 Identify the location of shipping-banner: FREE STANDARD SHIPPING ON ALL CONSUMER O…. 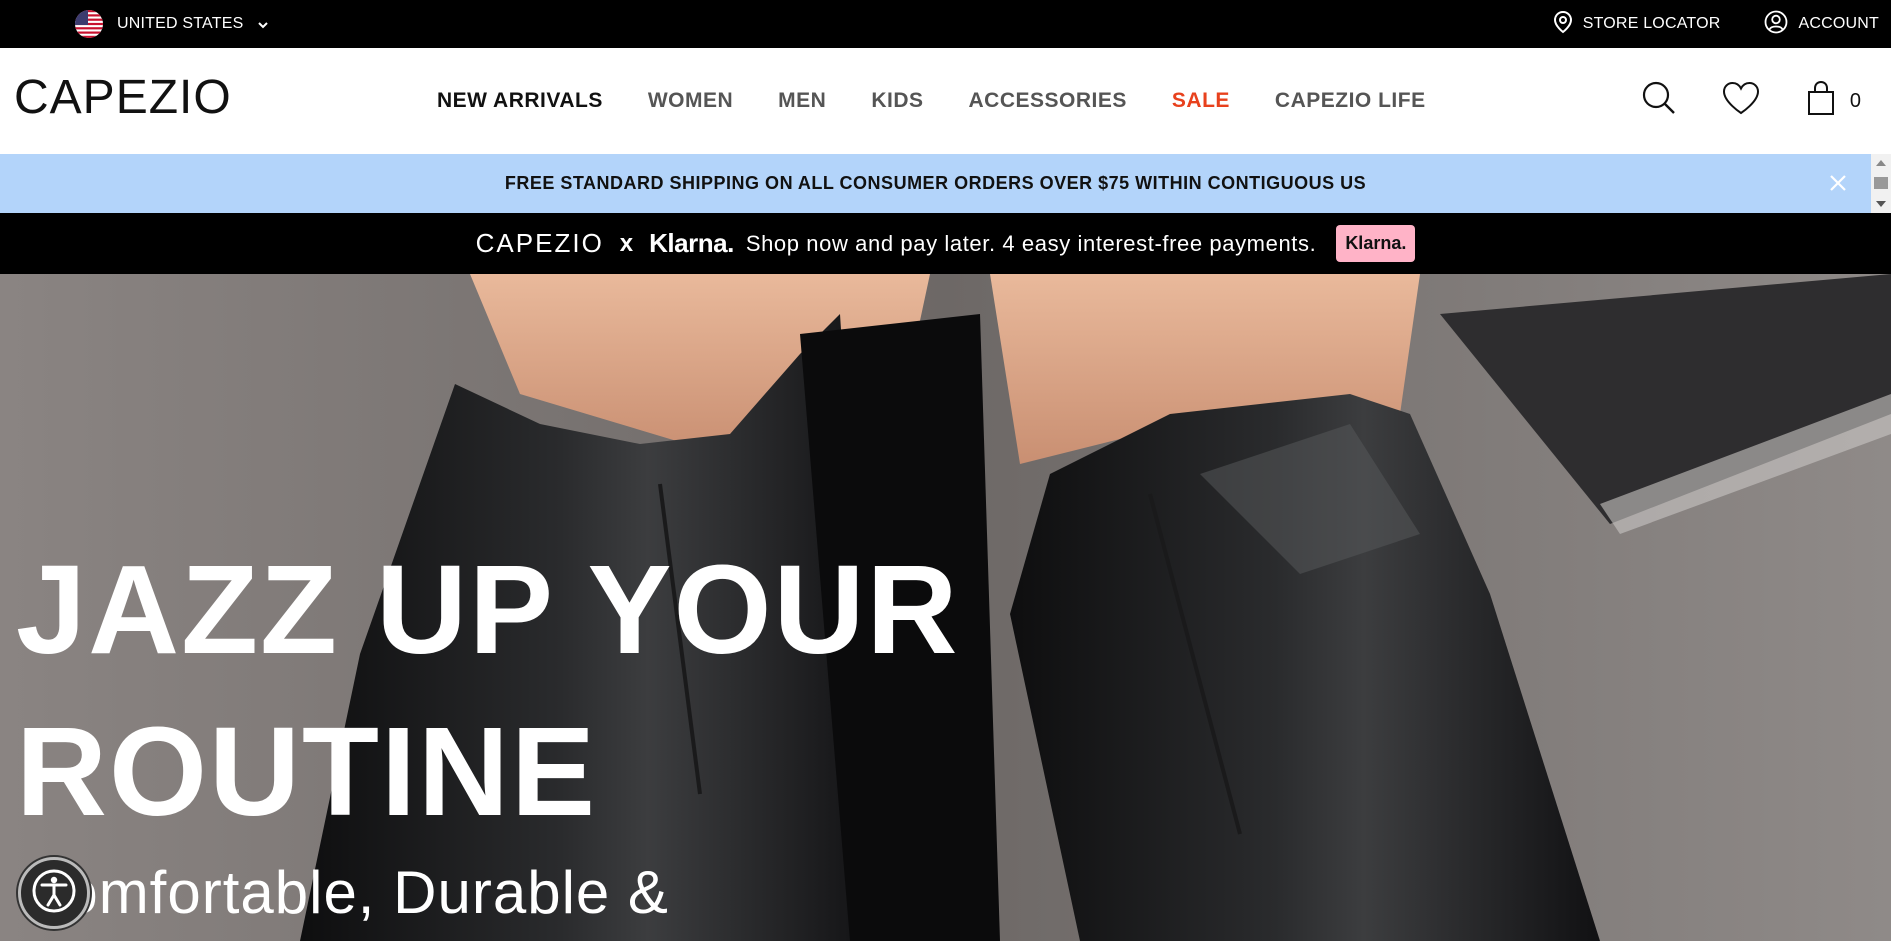
(935, 183).